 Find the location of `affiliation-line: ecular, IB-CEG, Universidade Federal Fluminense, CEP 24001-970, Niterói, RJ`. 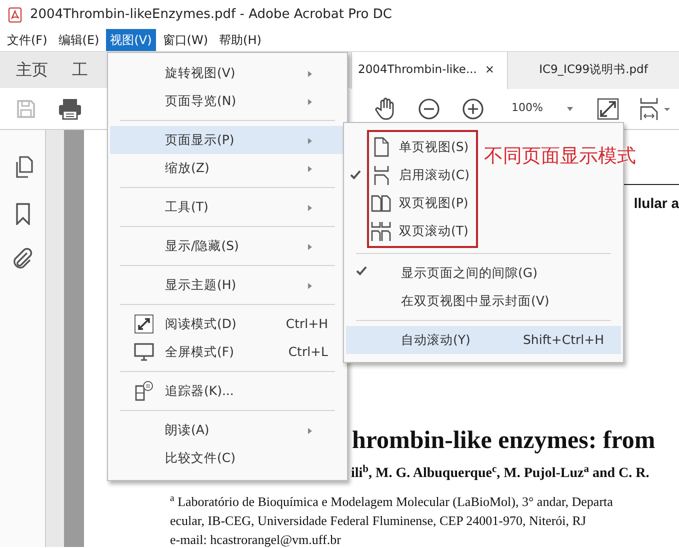

affiliation-line: ecular, IB-CEG, Universidade Federal Fluminense, CEP 24001-970, Niterói, RJ is located at coordinates (379, 521).